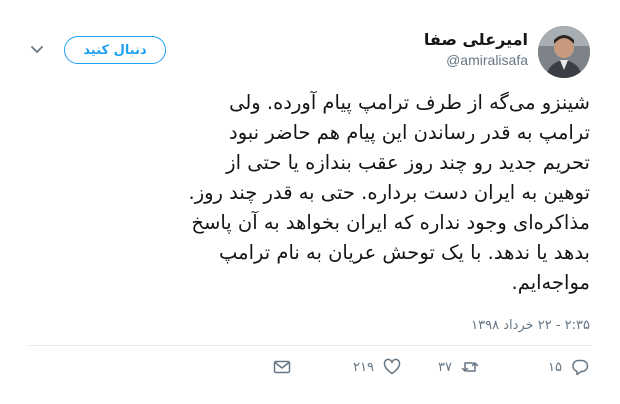 This screenshot has height=404, width=620. I want to click on like-count: ۲۱۹, so click(363, 367).